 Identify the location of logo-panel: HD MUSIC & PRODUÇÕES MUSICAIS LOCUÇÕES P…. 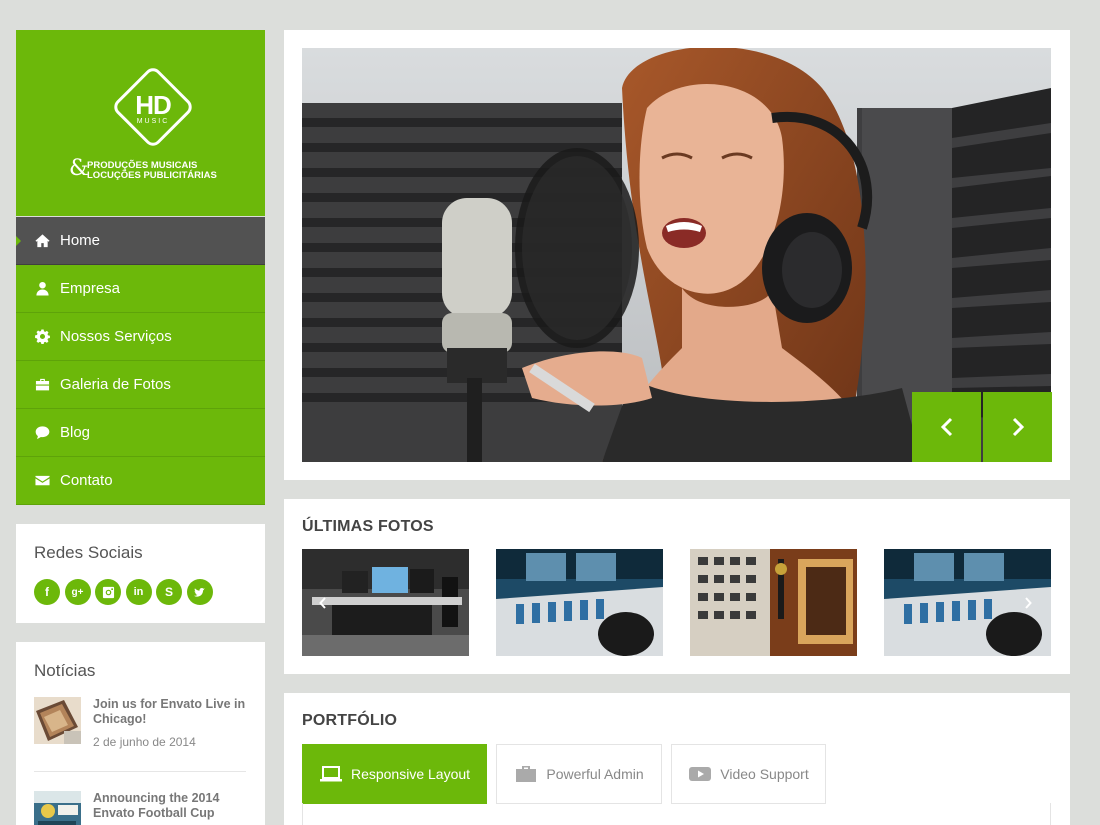
(140, 123).